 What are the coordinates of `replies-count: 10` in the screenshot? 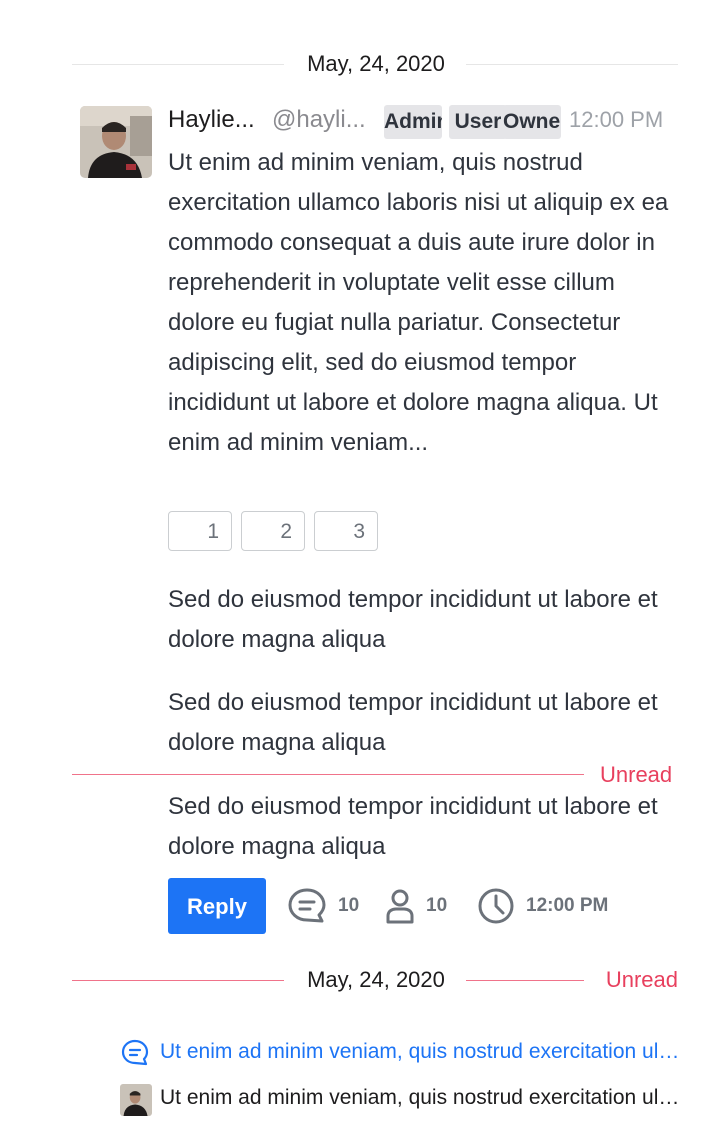 It's located at (349, 905).